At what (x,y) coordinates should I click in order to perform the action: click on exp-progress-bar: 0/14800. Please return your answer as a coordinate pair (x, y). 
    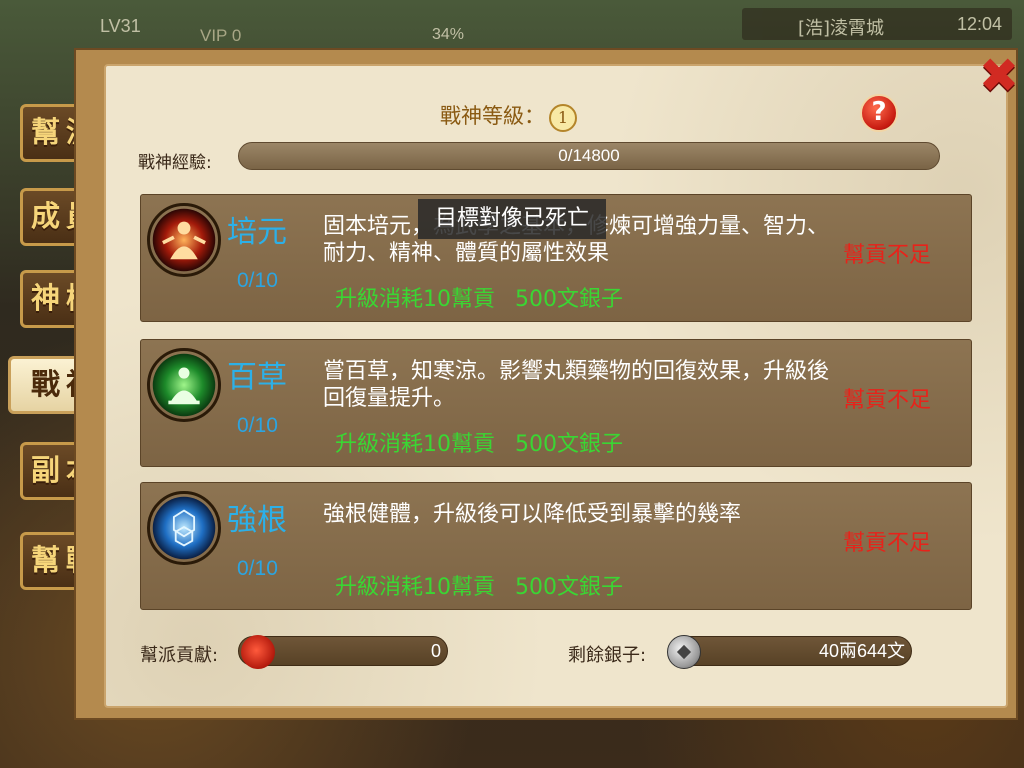
    Looking at the image, I should click on (589, 156).